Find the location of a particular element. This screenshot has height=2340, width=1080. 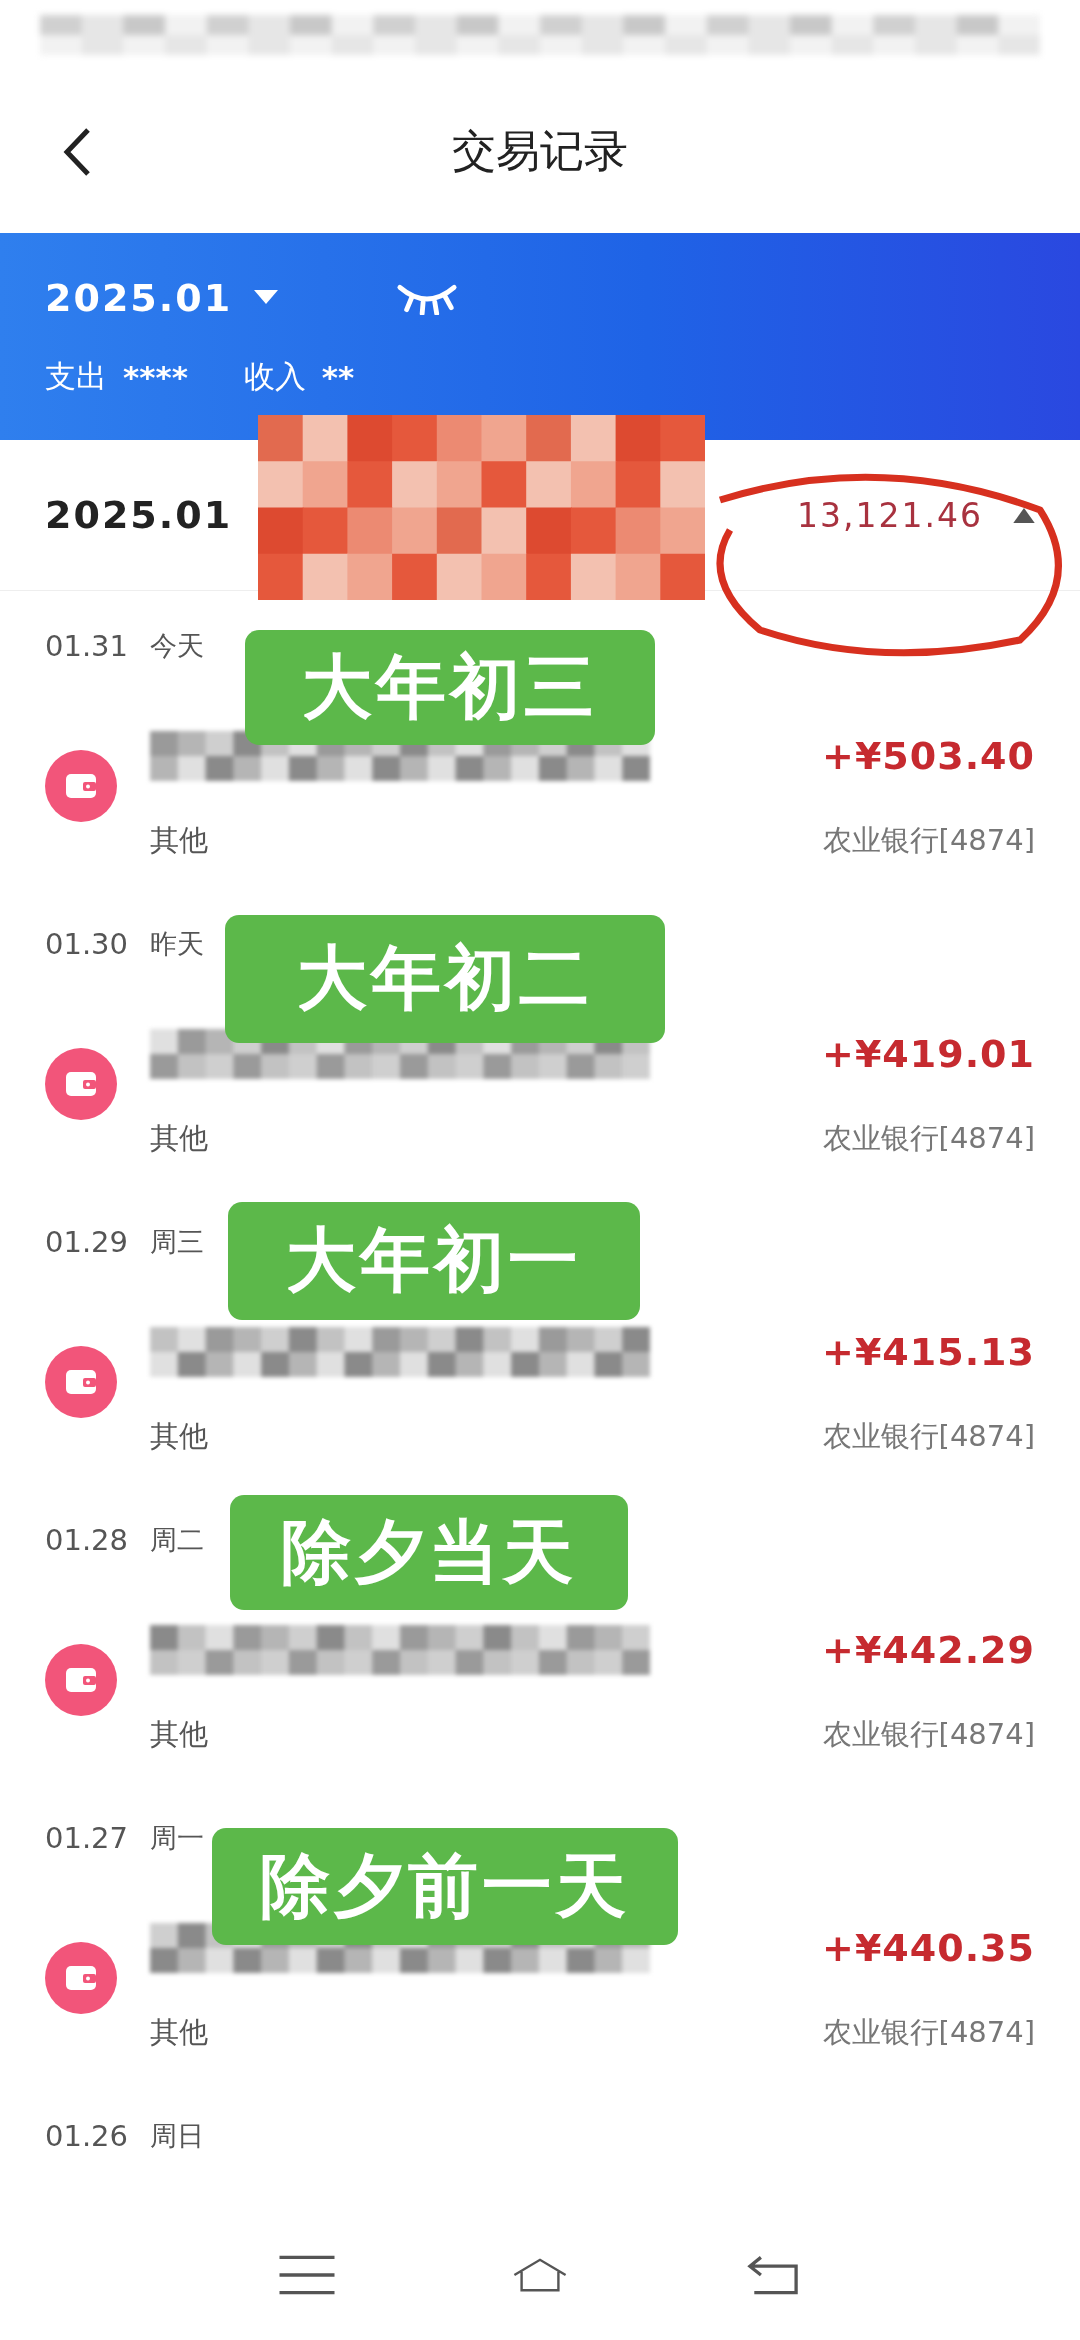

weekday-label: 昨天 is located at coordinates (177, 944).